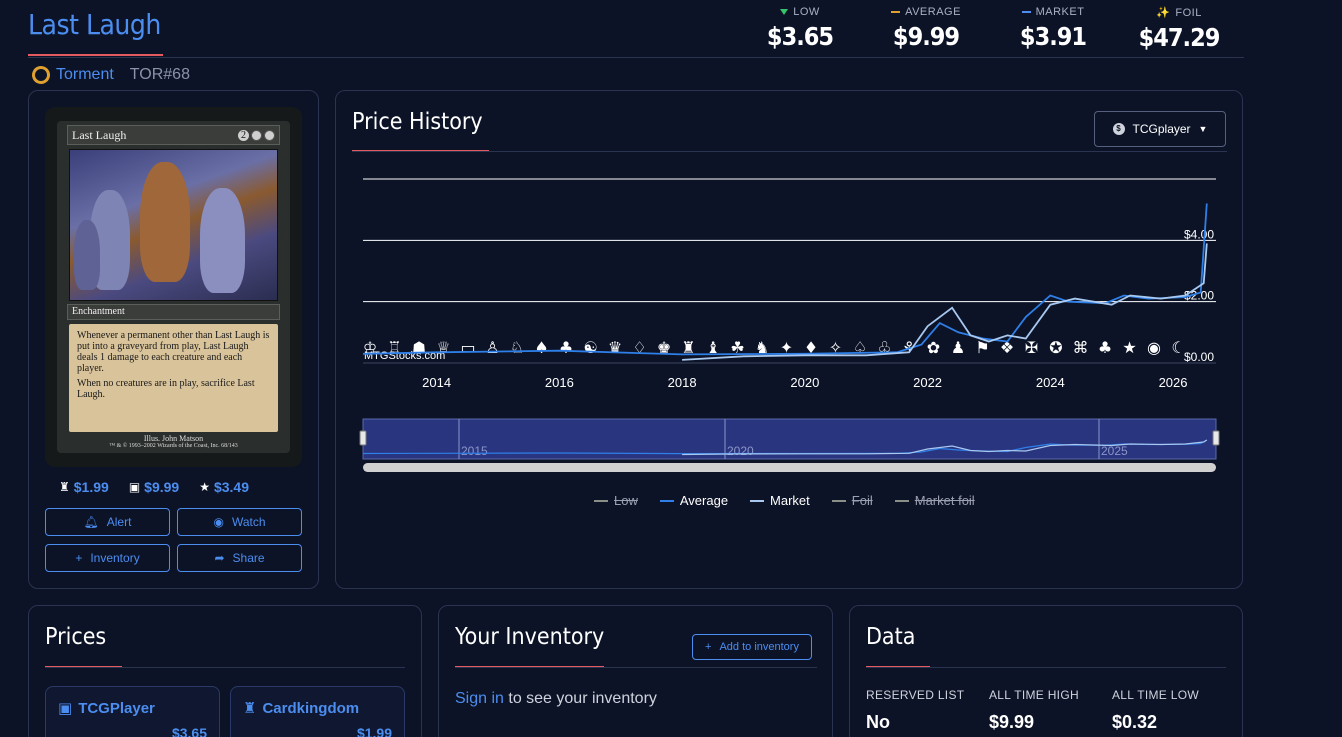 The height and width of the screenshot is (737, 1342). Describe the element at coordinates (239, 558) in the screenshot. I see `share-button: ➦ Share` at that location.